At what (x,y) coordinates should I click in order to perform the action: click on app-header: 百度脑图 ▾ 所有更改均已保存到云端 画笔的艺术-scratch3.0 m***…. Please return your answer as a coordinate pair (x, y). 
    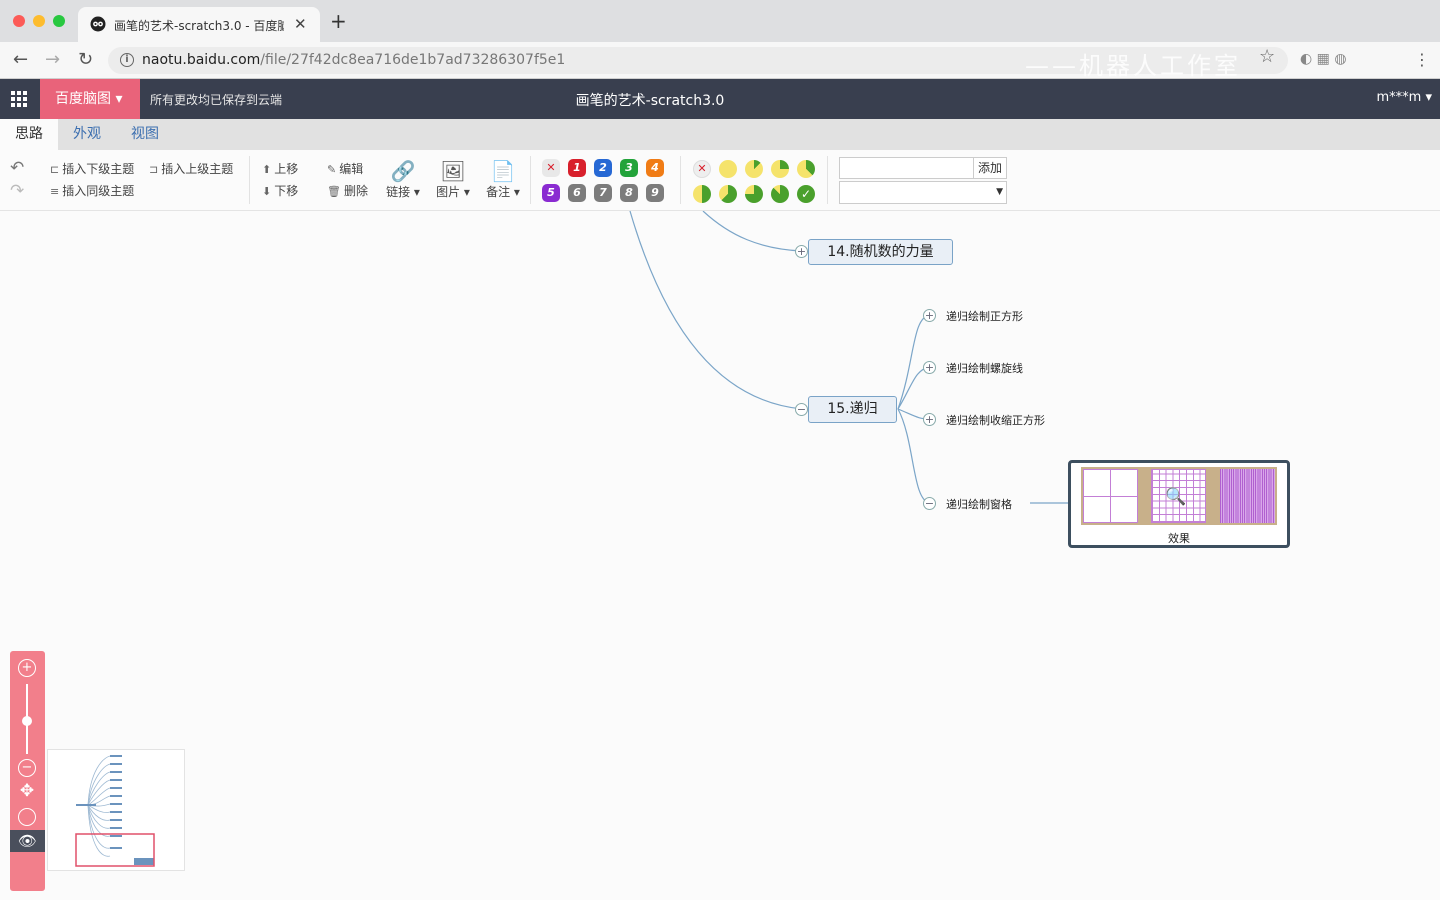
    Looking at the image, I should click on (720, 99).